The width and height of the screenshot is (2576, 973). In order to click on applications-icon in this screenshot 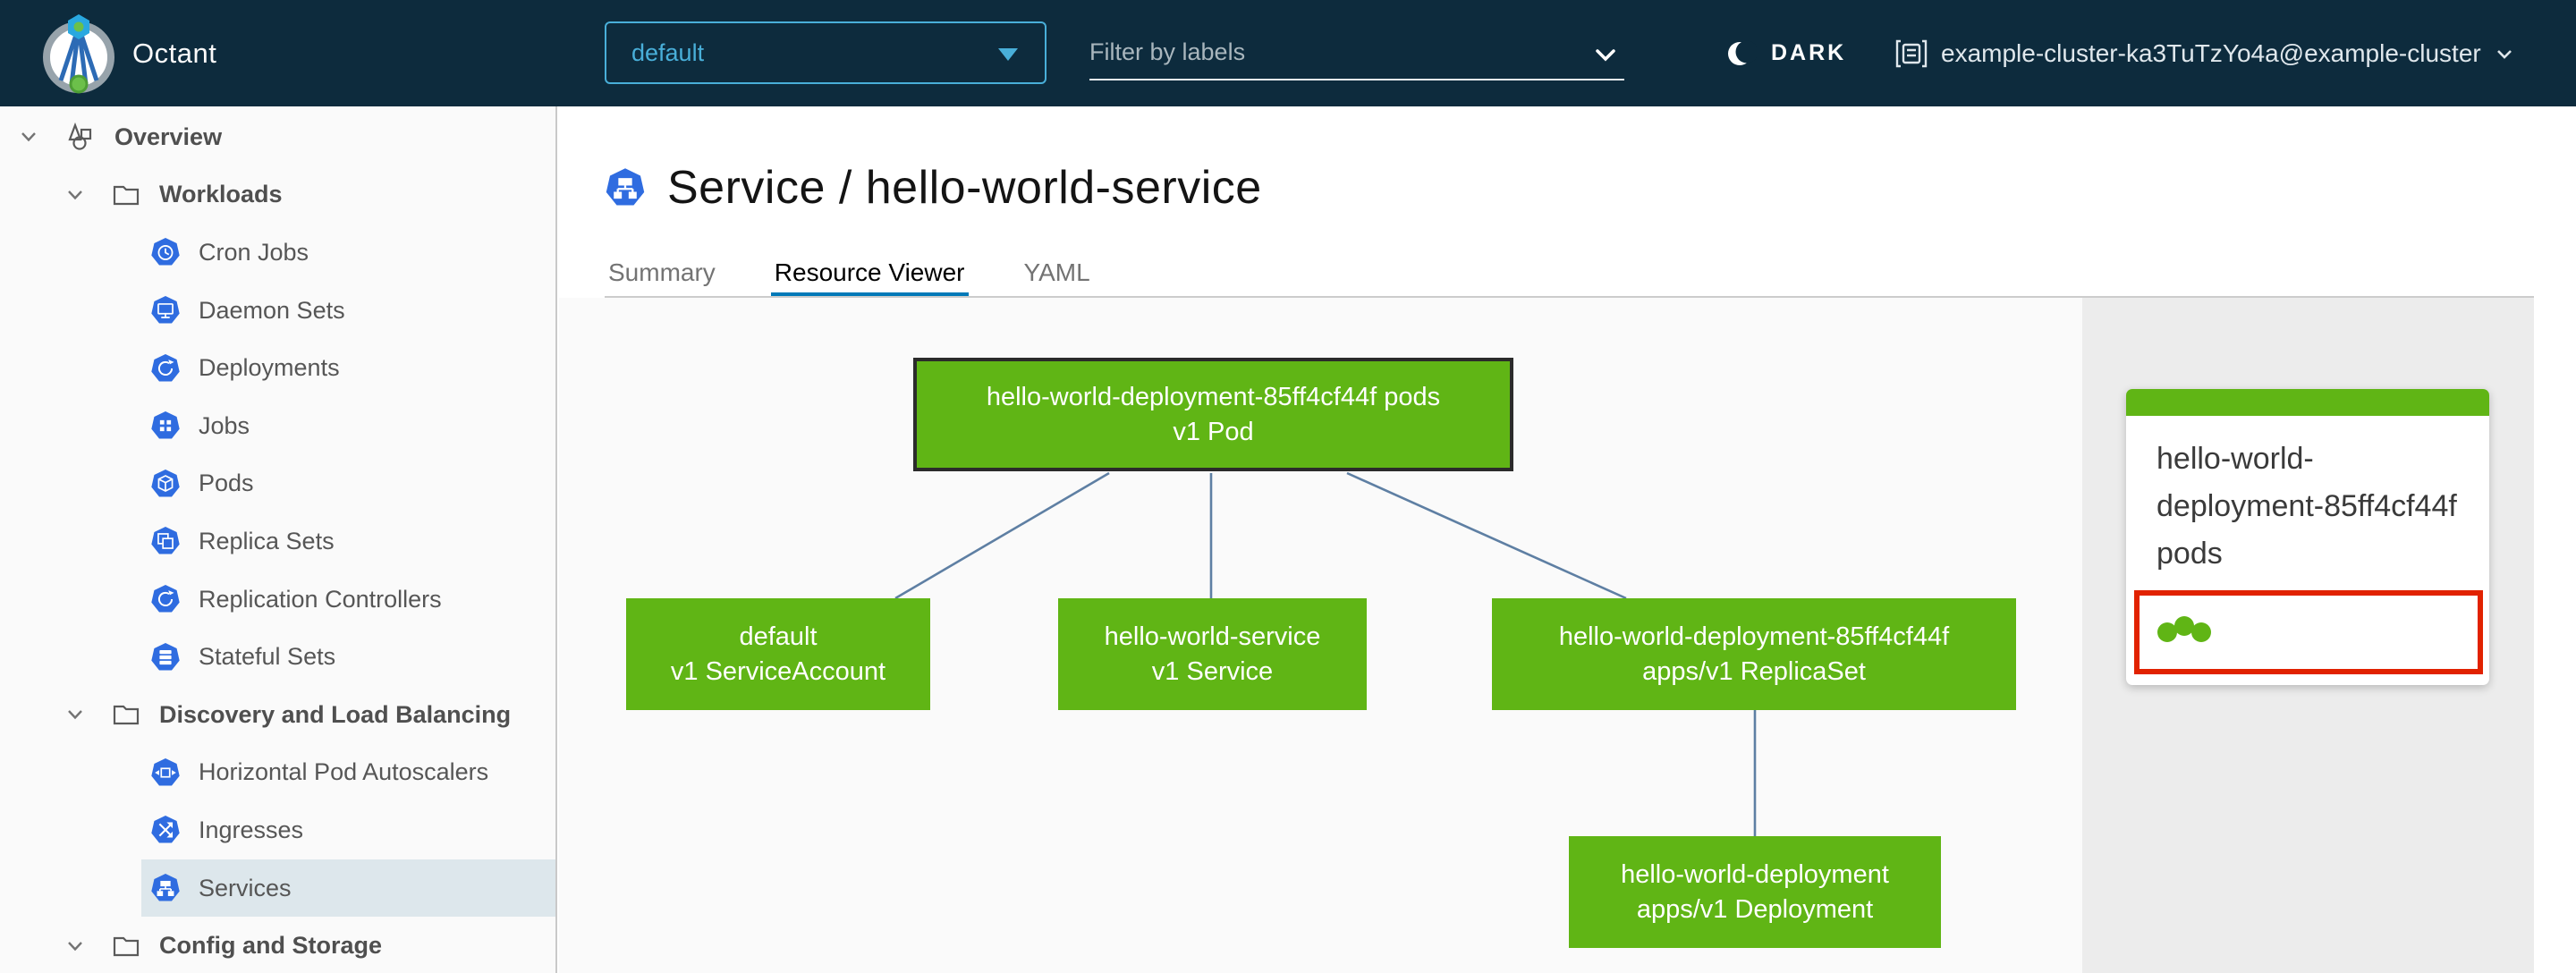, I will do `click(81, 137)`.